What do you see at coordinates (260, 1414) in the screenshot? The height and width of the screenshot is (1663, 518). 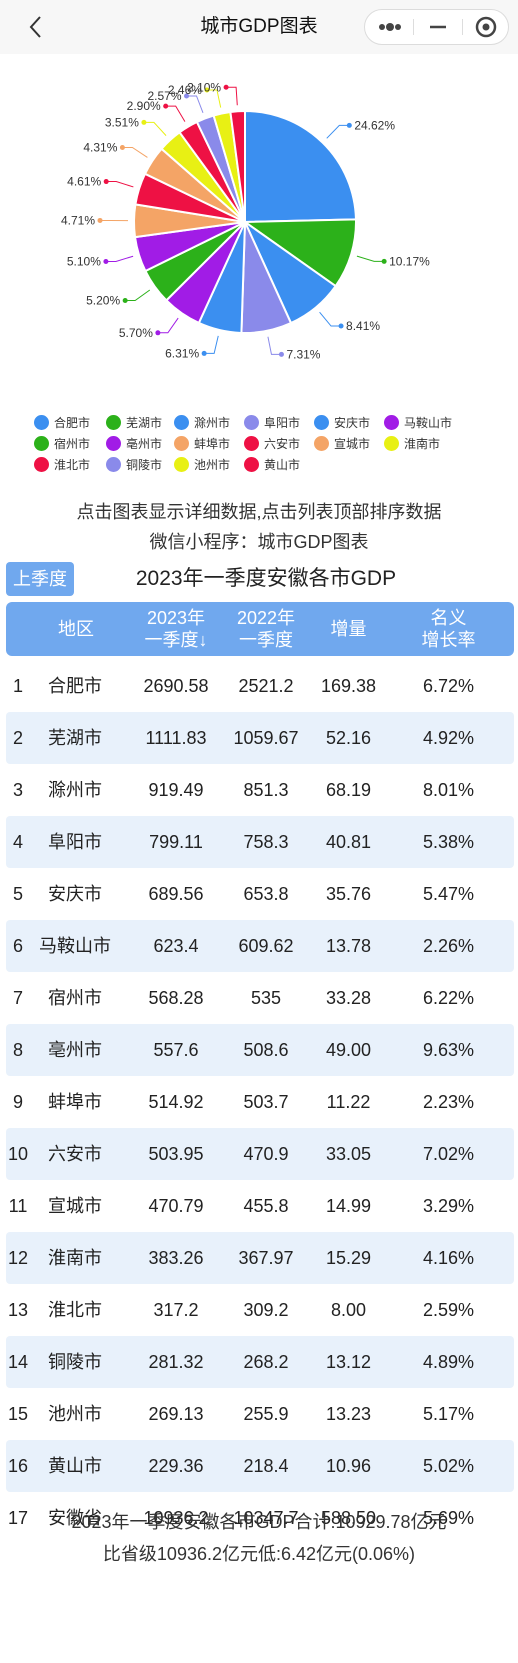 I see `table-row: 15 池州市 269.13 255.9 13.23 5.17%` at bounding box center [260, 1414].